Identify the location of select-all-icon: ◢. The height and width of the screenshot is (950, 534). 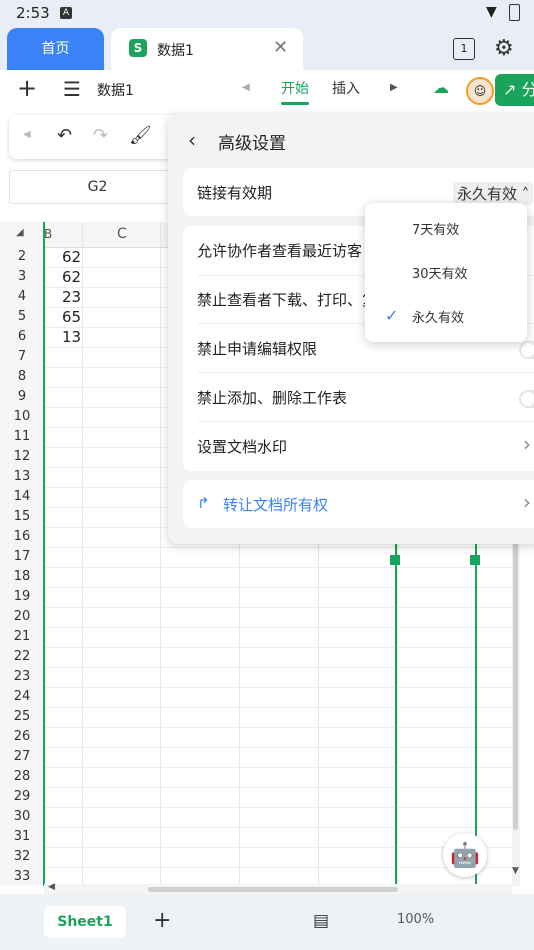
(20, 232).